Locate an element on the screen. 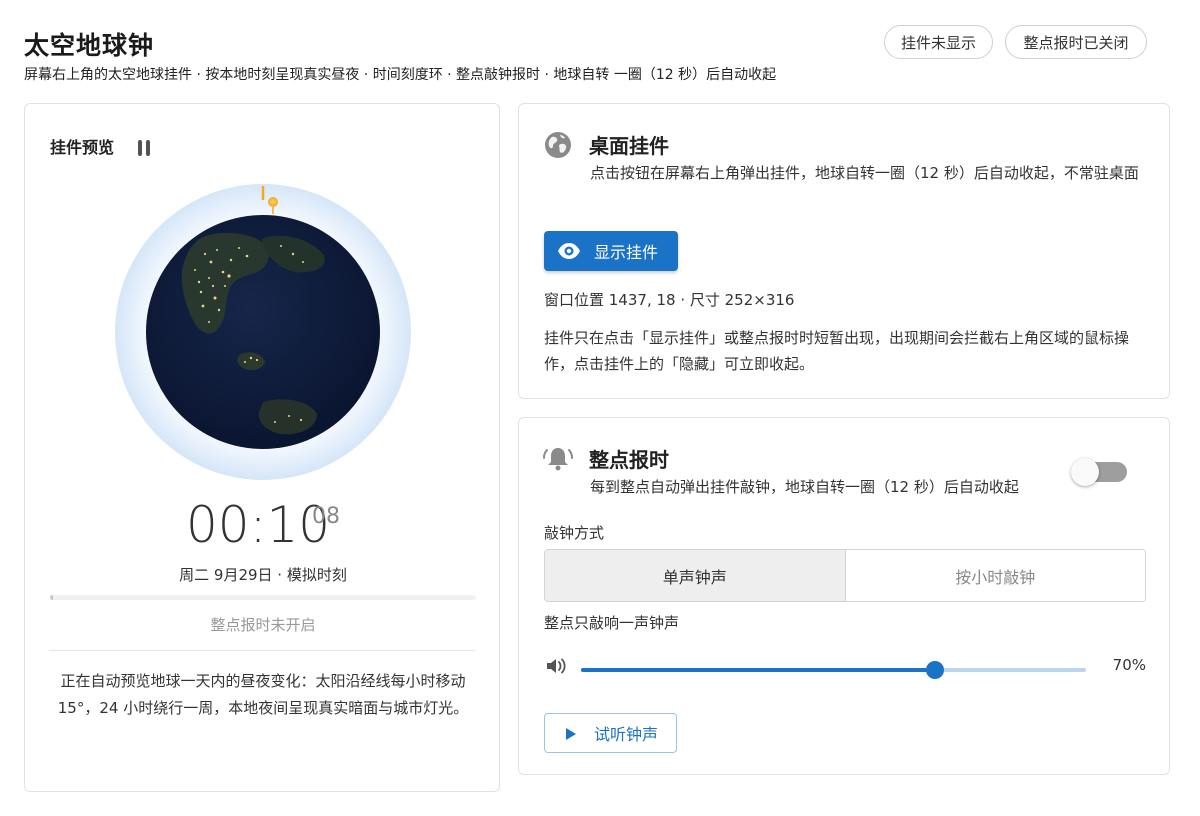 This screenshot has width=1200, height=816. earth-globe is located at coordinates (263, 332).